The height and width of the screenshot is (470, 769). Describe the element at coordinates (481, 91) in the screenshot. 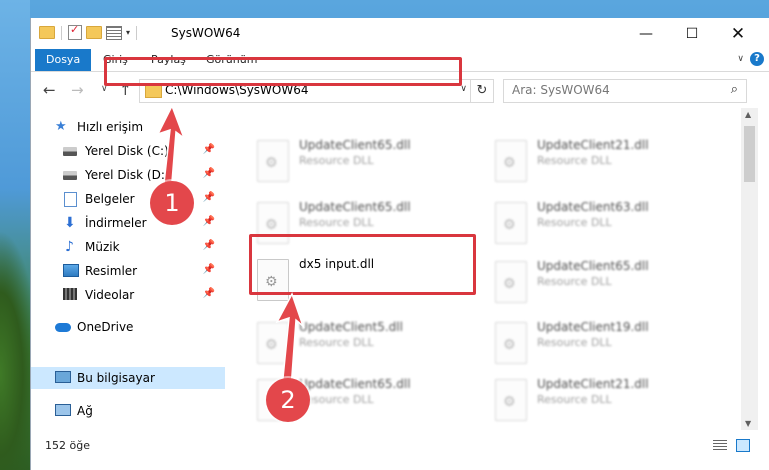

I see `refresh-icon: ↻` at that location.